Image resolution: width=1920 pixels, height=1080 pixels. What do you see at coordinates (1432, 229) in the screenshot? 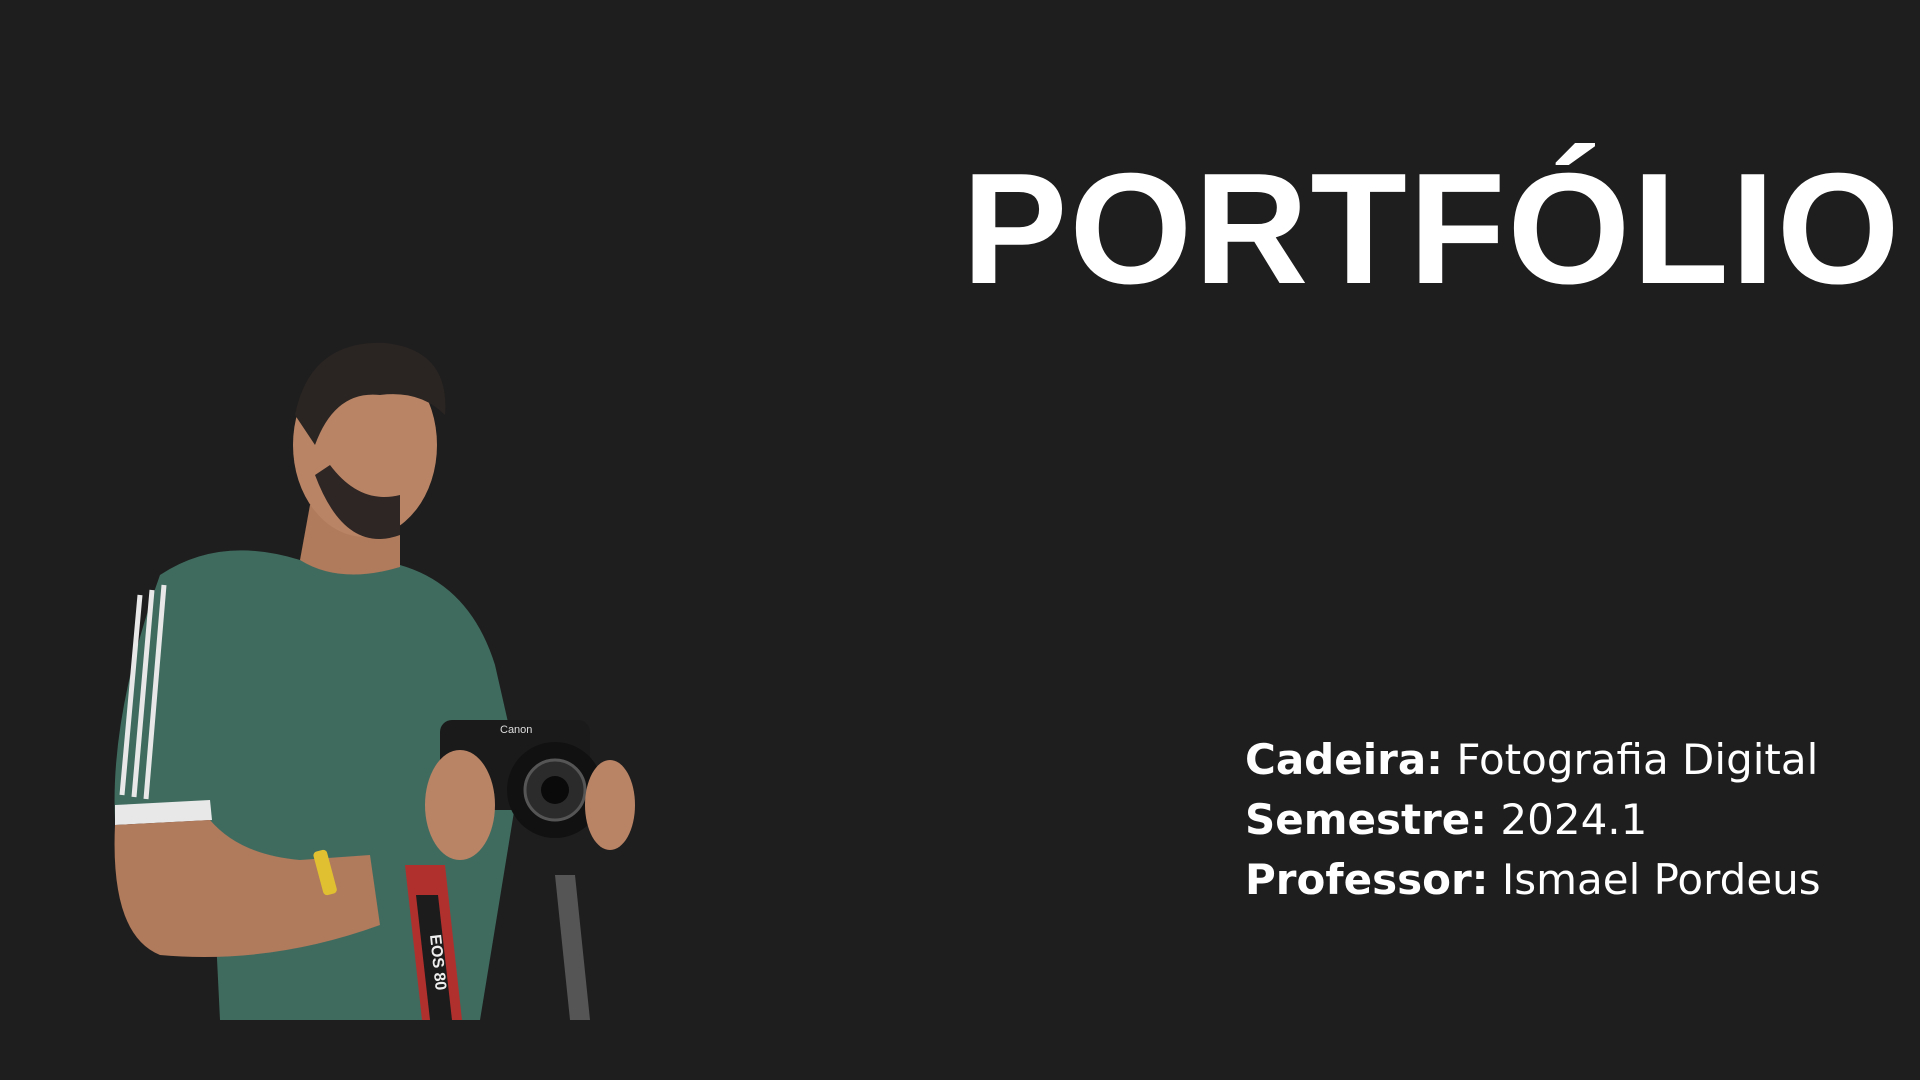
I see `page-title: PORTFÓLIO` at bounding box center [1432, 229].